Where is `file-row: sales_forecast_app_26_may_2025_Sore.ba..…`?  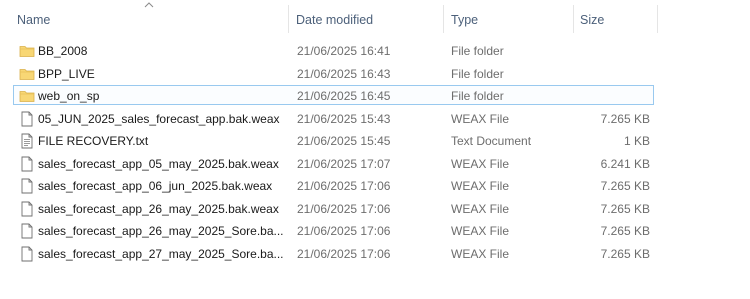 file-row: sales_forecast_app_26_may_2025_Sore.ba..… is located at coordinates (333, 230).